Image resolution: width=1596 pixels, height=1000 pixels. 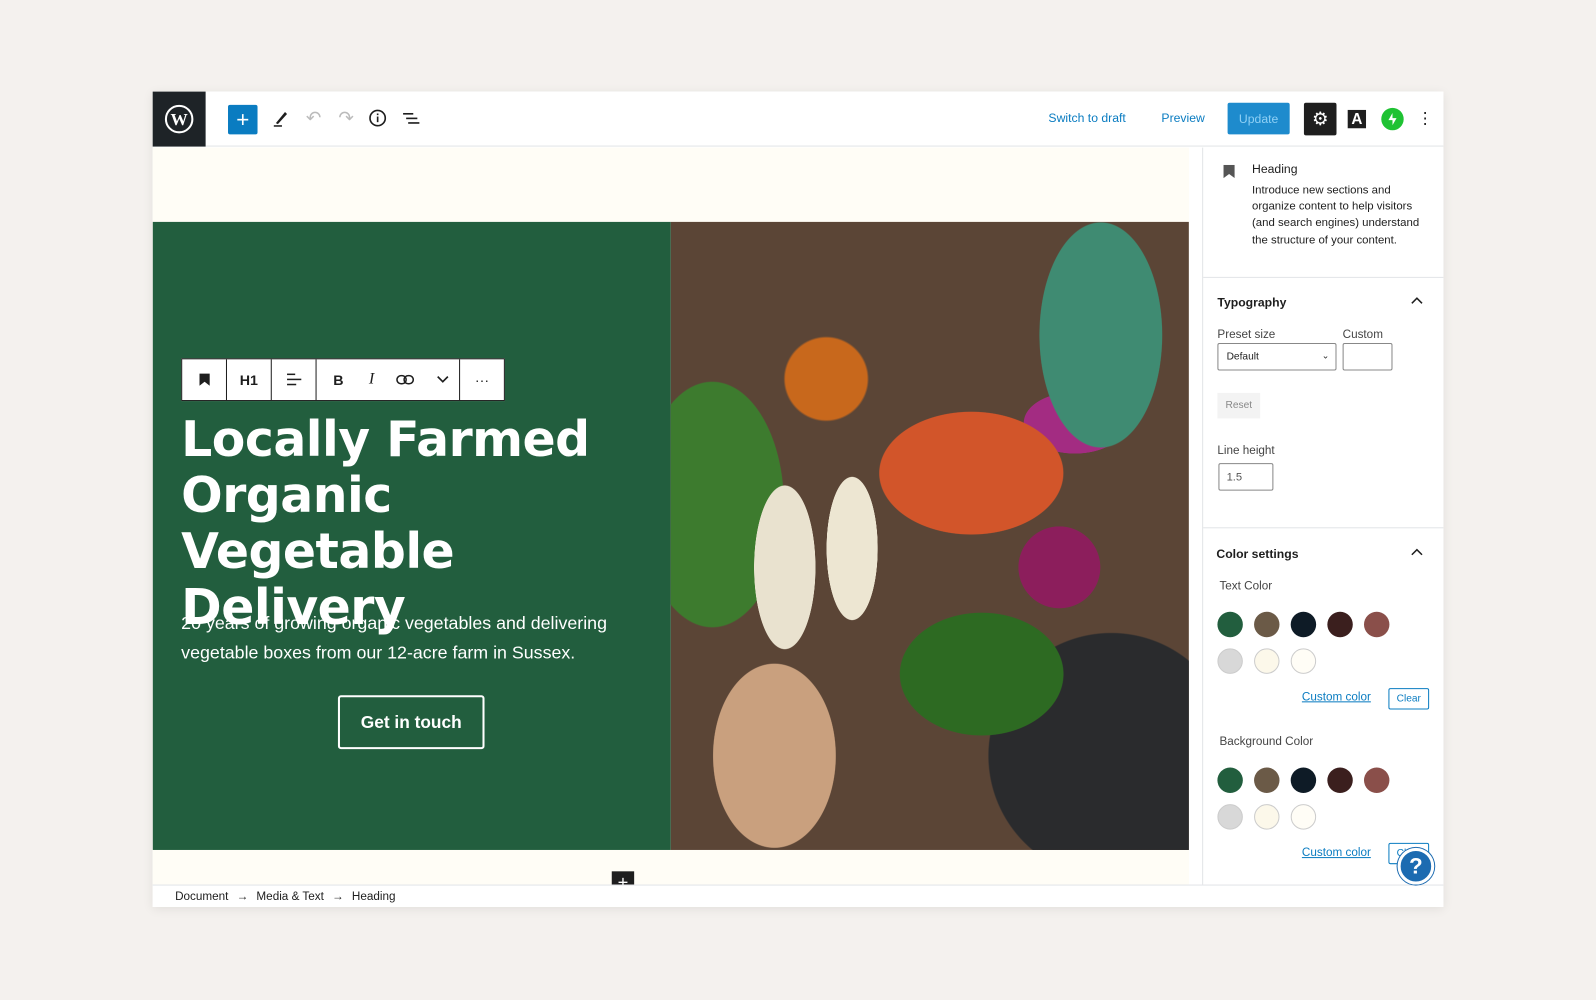 I want to click on heading-level-button: H1, so click(x=249, y=379).